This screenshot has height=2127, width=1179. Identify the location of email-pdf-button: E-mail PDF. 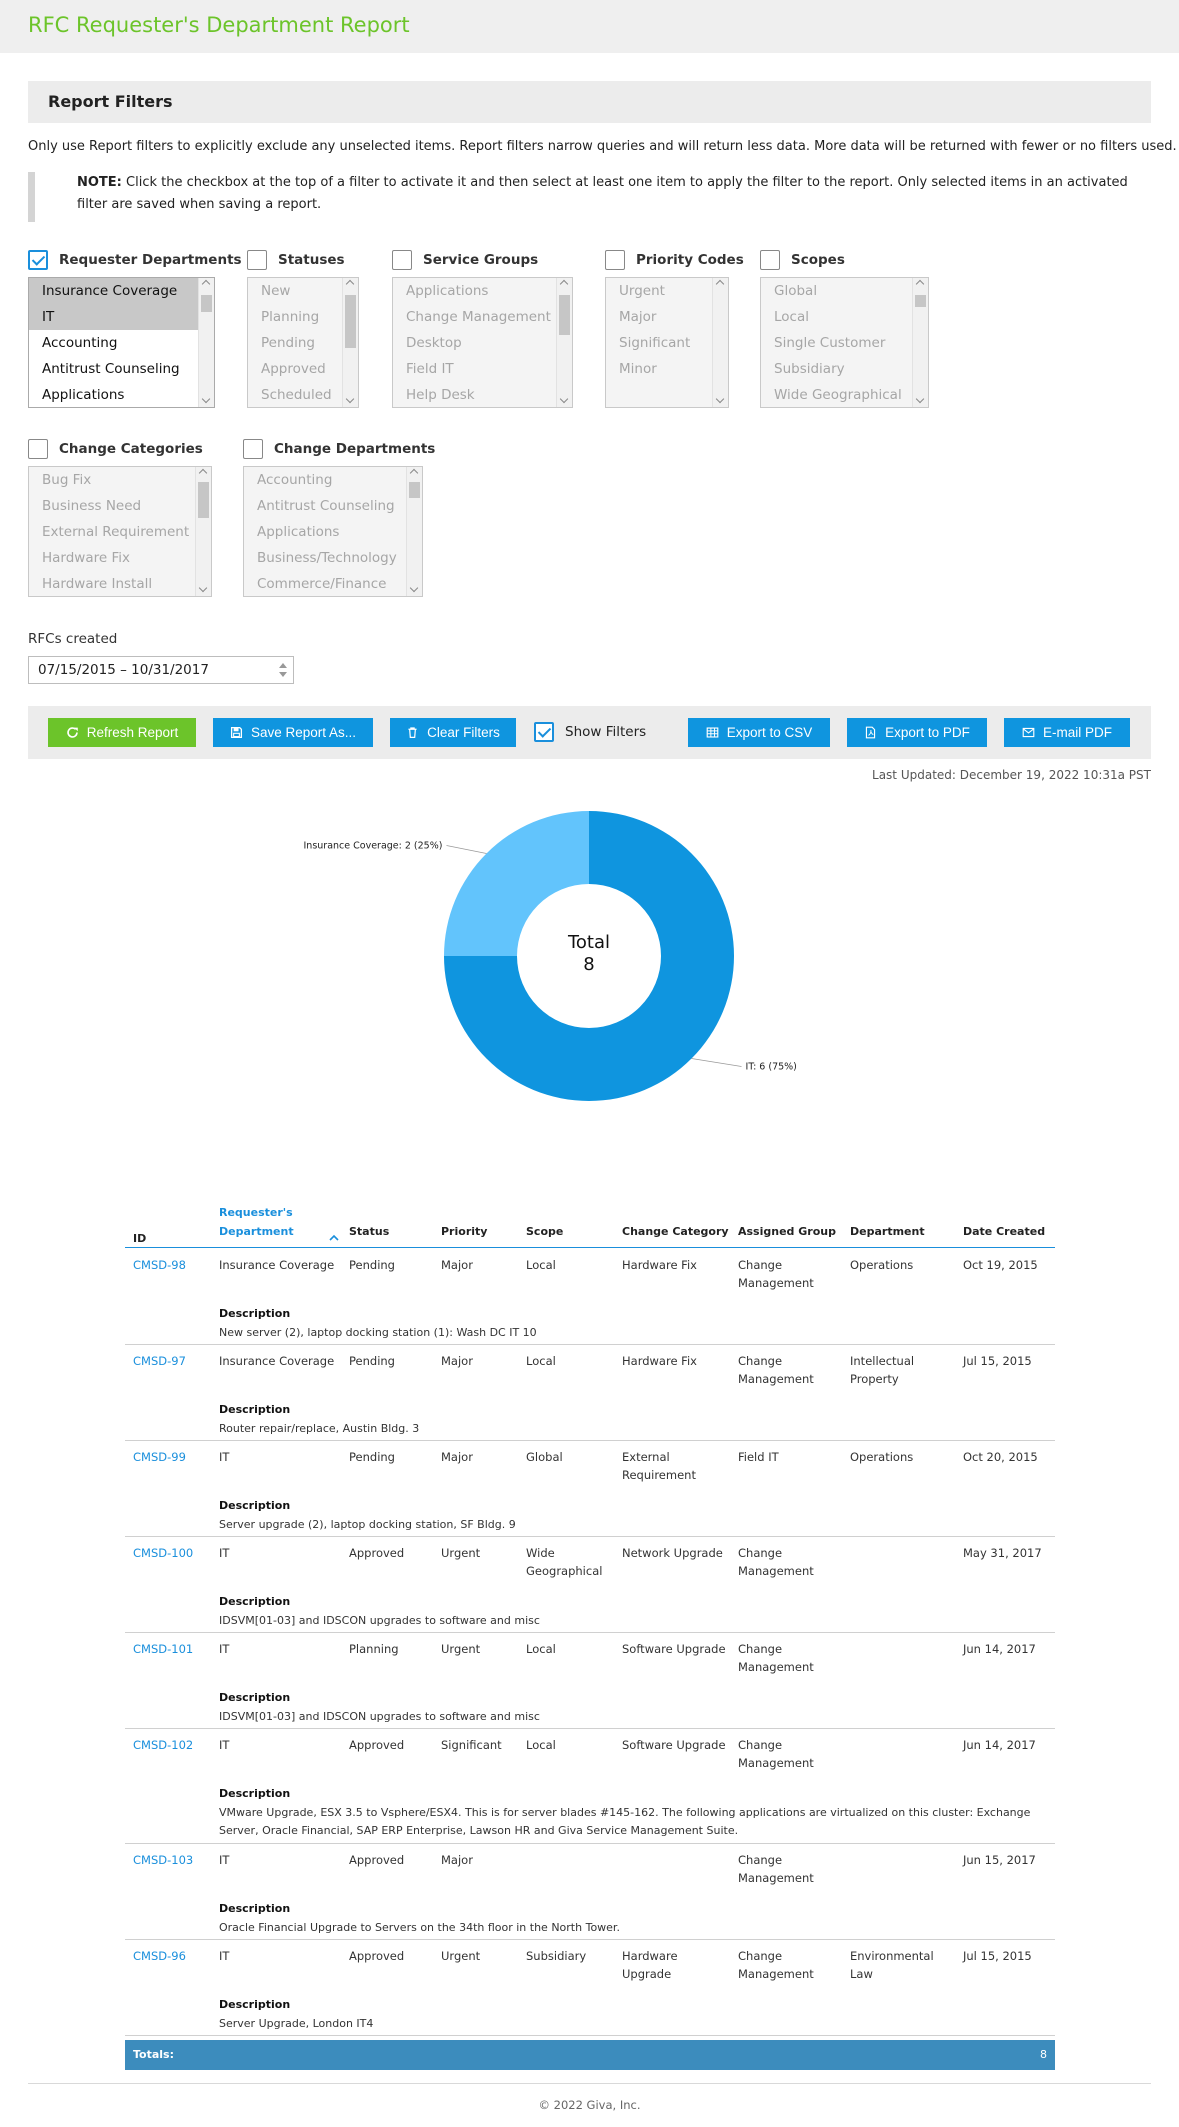
(1067, 732).